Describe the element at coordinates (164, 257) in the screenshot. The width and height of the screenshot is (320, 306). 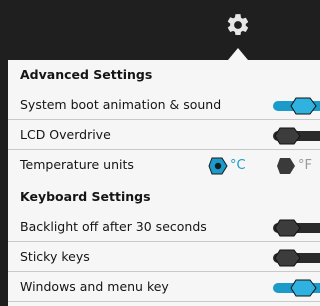
I see `setting-row-sticky-keys: Sticky keys` at that location.